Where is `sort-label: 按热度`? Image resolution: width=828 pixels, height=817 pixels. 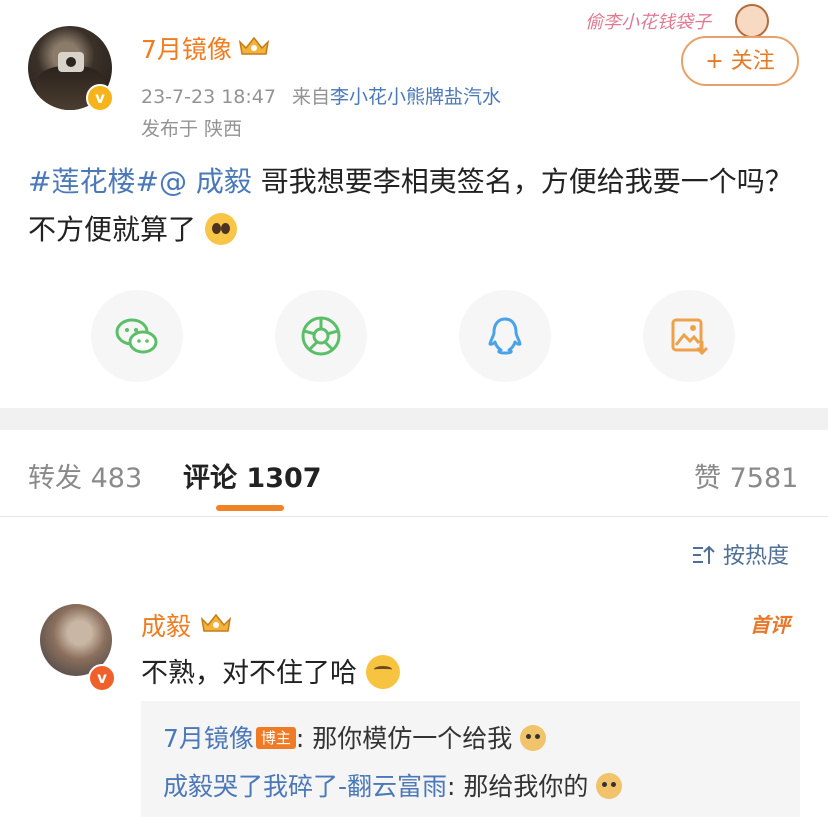
sort-label: 按热度 is located at coordinates (756, 556).